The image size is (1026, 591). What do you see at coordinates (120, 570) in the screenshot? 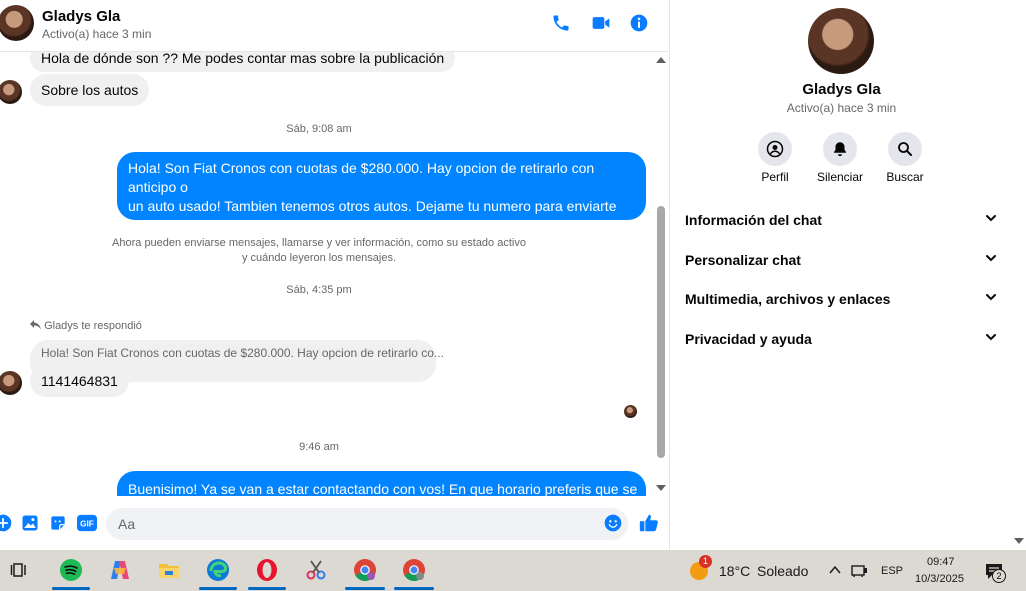
I see `taskbar-copilot` at bounding box center [120, 570].